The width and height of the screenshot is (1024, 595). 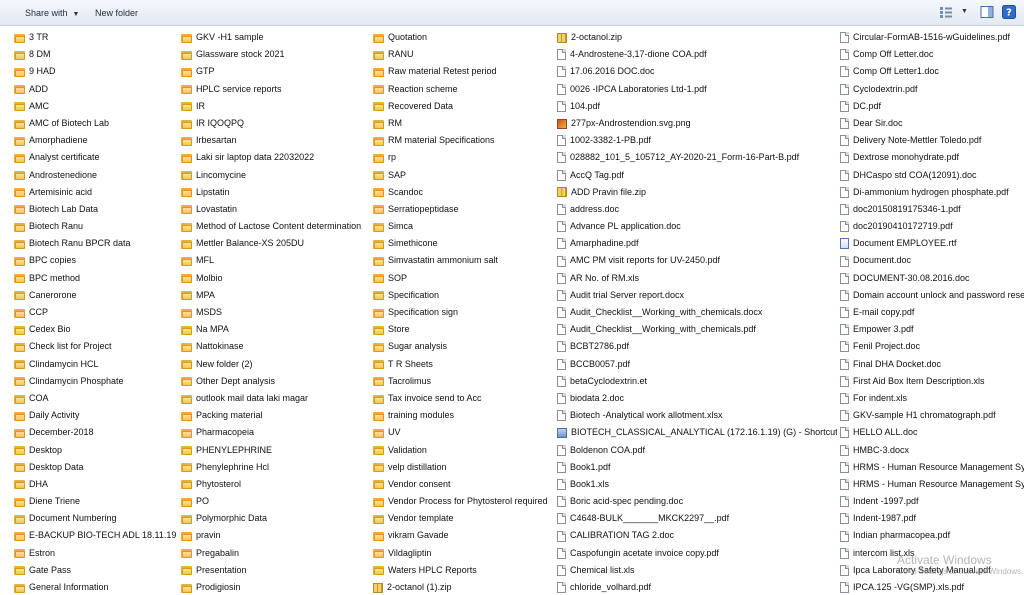 What do you see at coordinates (697, 140) in the screenshot?
I see `file-item: 1002-3382-1-PB.pdf` at bounding box center [697, 140].